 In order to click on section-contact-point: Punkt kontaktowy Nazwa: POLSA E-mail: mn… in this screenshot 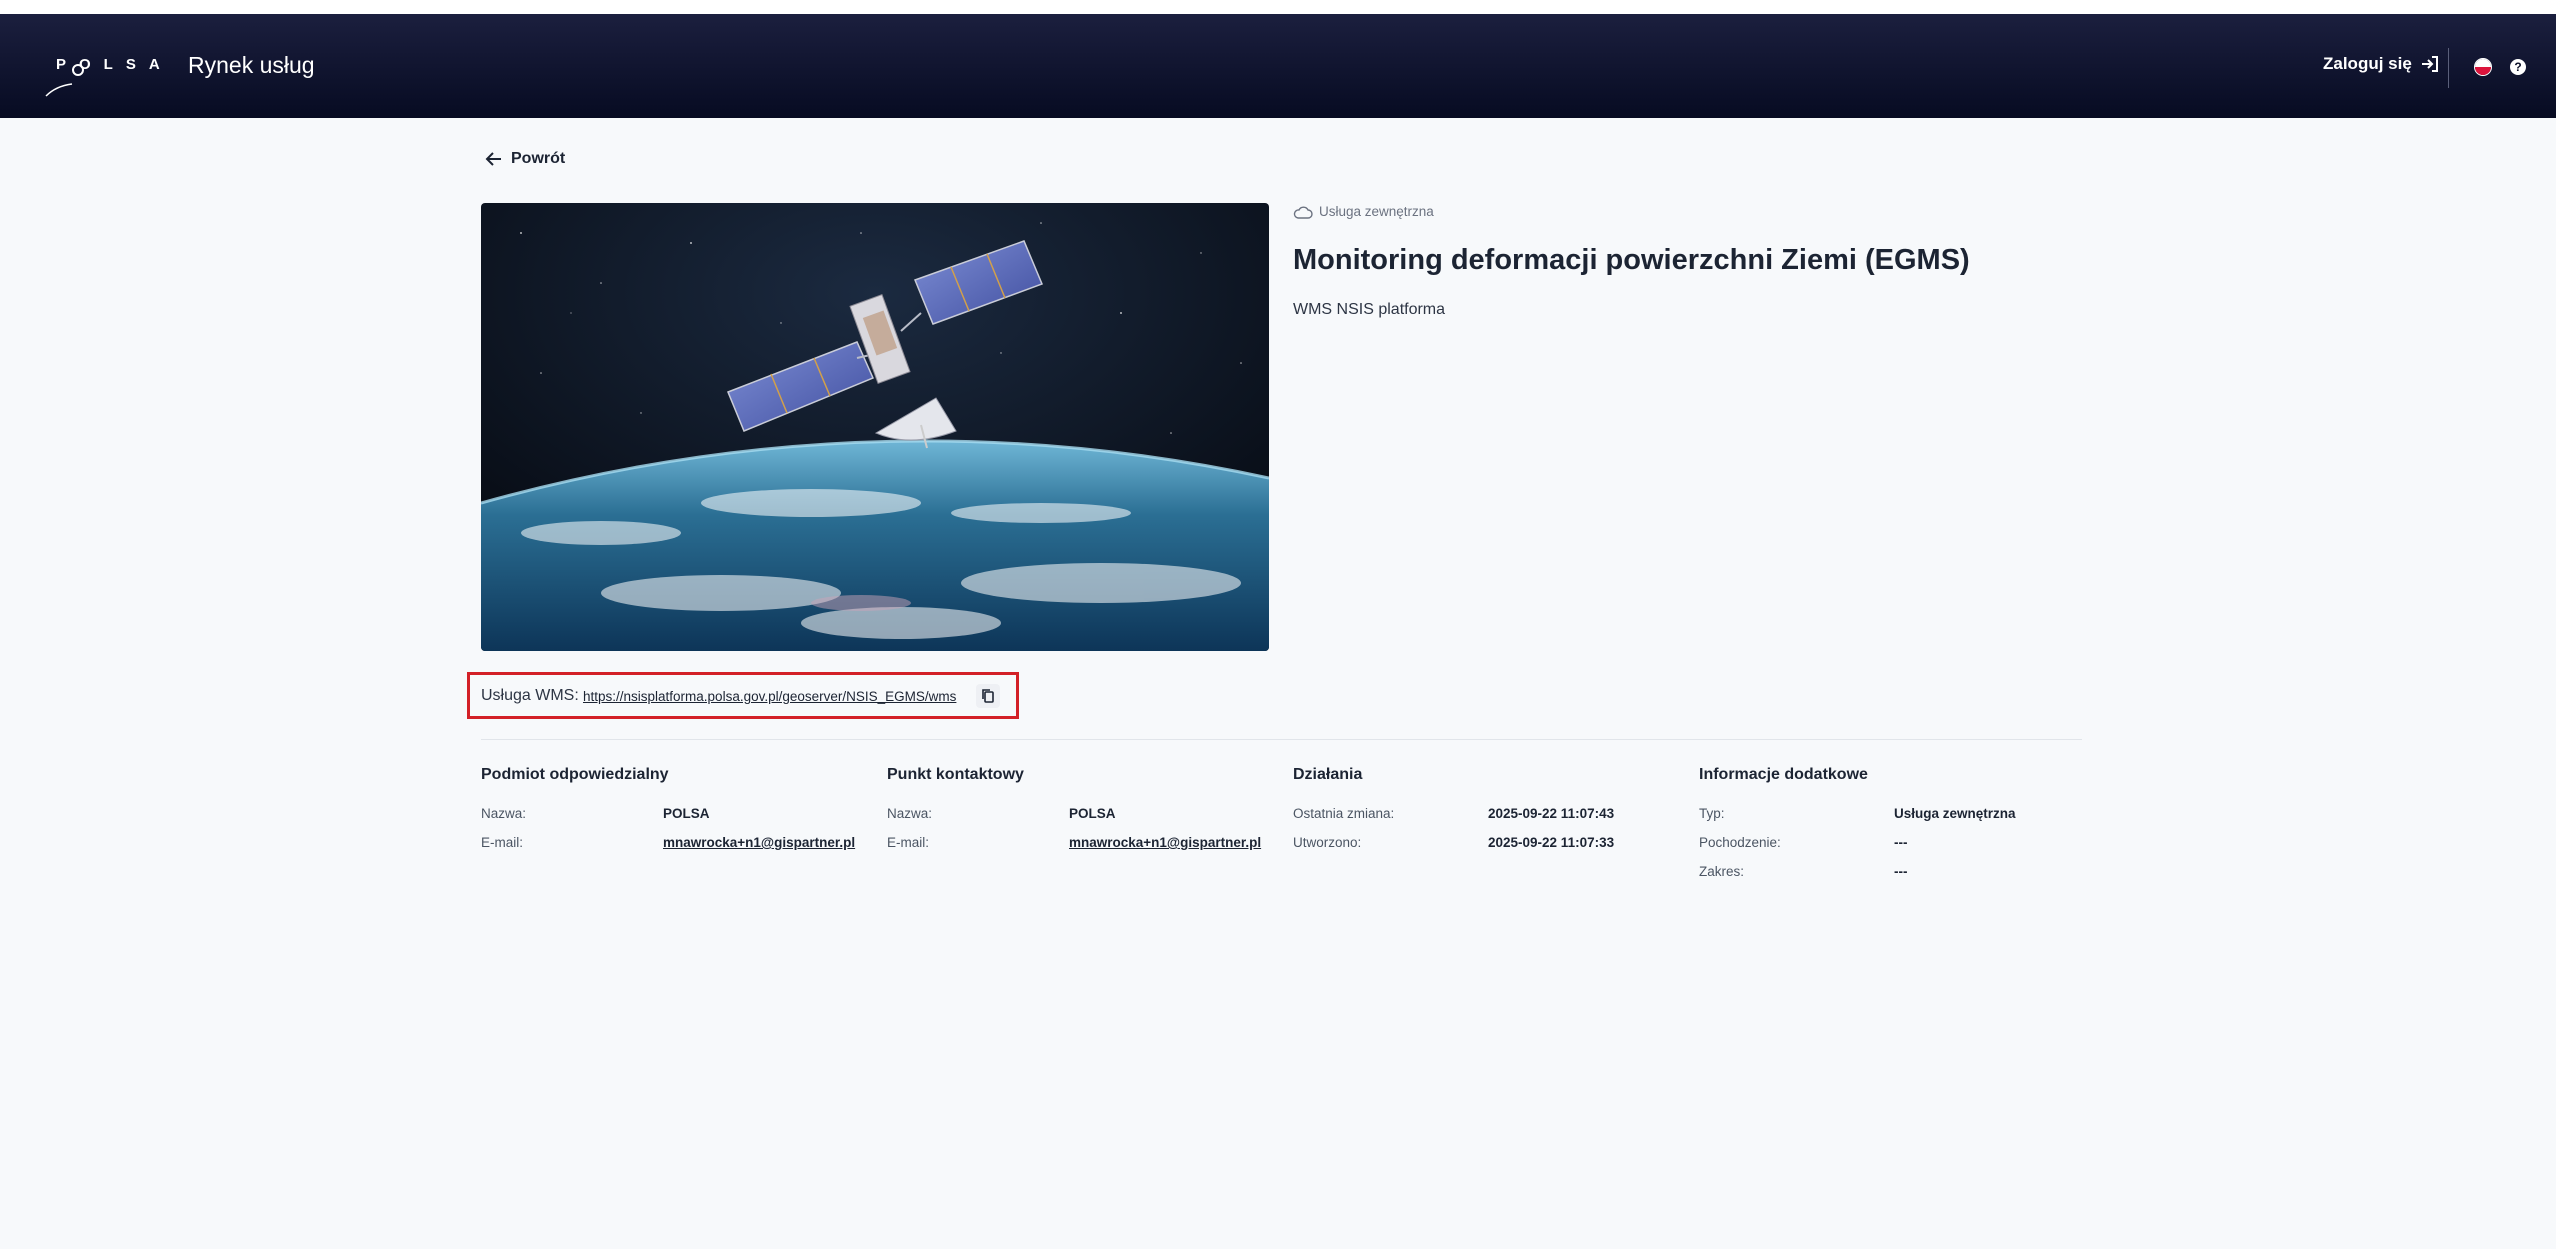, I will do `click(1087, 808)`.